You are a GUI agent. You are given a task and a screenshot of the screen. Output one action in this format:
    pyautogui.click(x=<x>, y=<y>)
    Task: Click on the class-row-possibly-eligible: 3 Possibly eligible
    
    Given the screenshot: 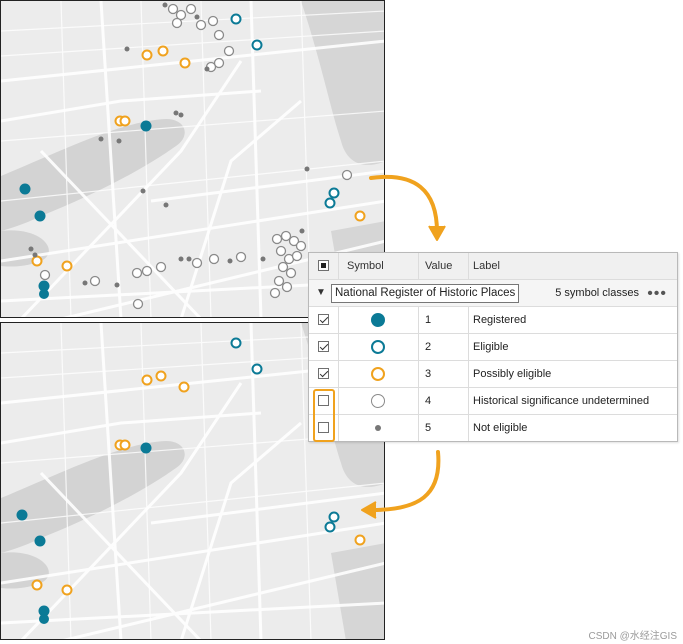 What is the action you would take?
    pyautogui.click(x=493, y=374)
    